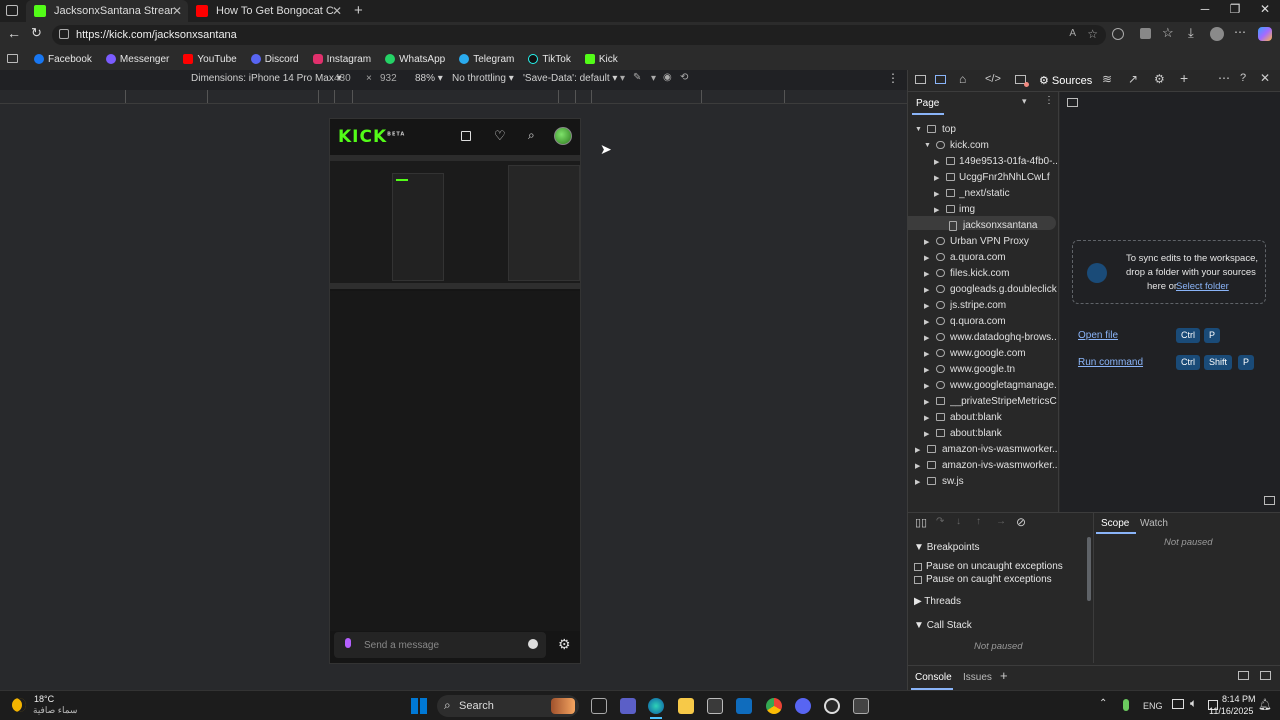 The width and height of the screenshot is (1280, 720). I want to click on step-icon: →, so click(1001, 521).